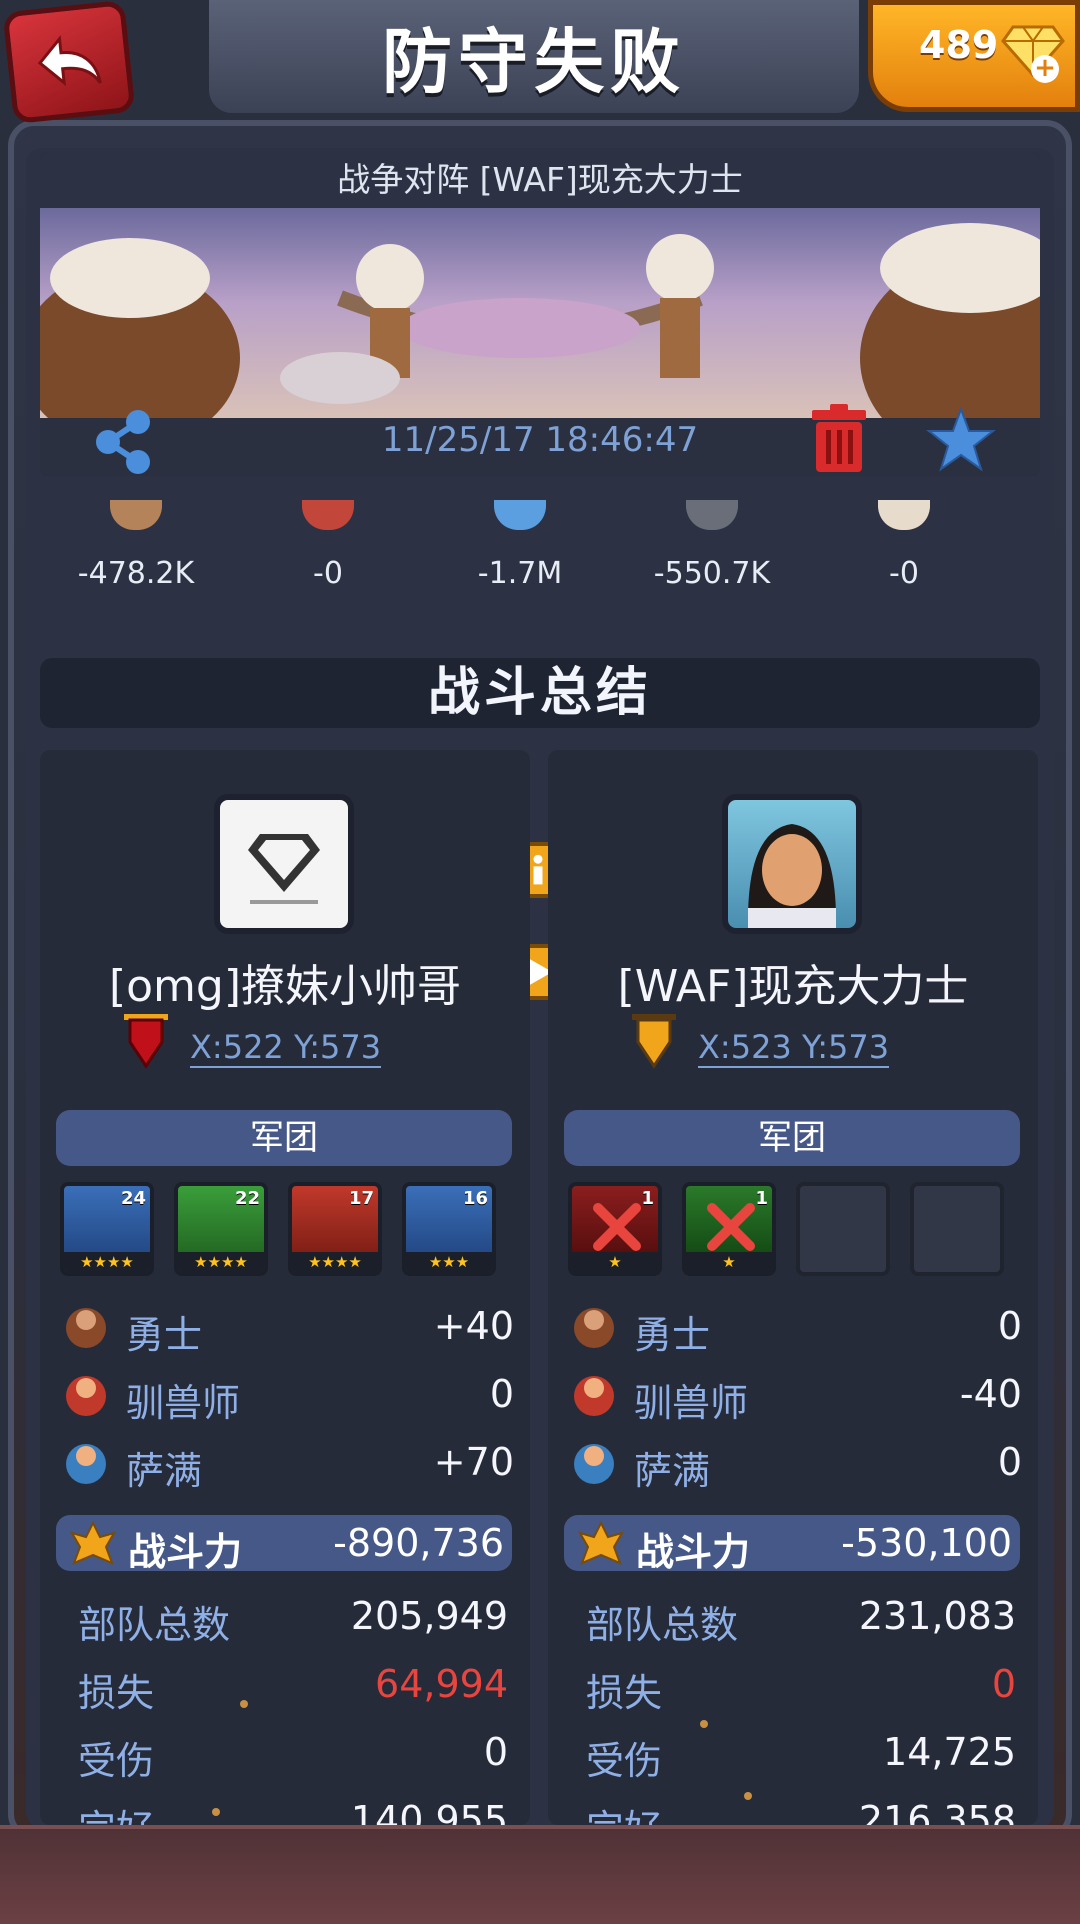  I want to click on unit-row-tamer: 驯兽师 0, so click(286, 1395).